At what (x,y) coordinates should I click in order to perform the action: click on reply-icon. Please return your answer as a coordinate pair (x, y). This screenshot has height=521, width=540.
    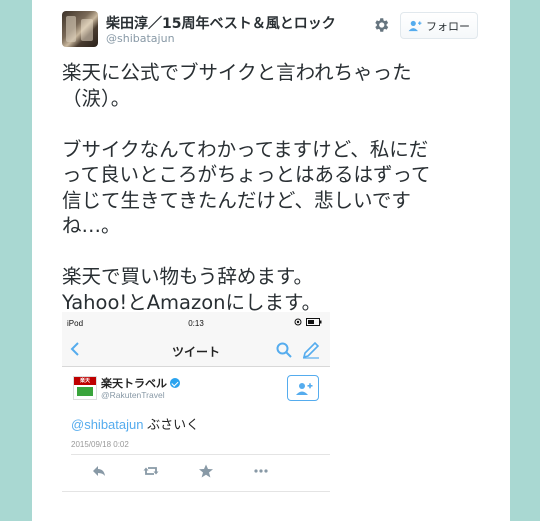
    Looking at the image, I should click on (99, 471).